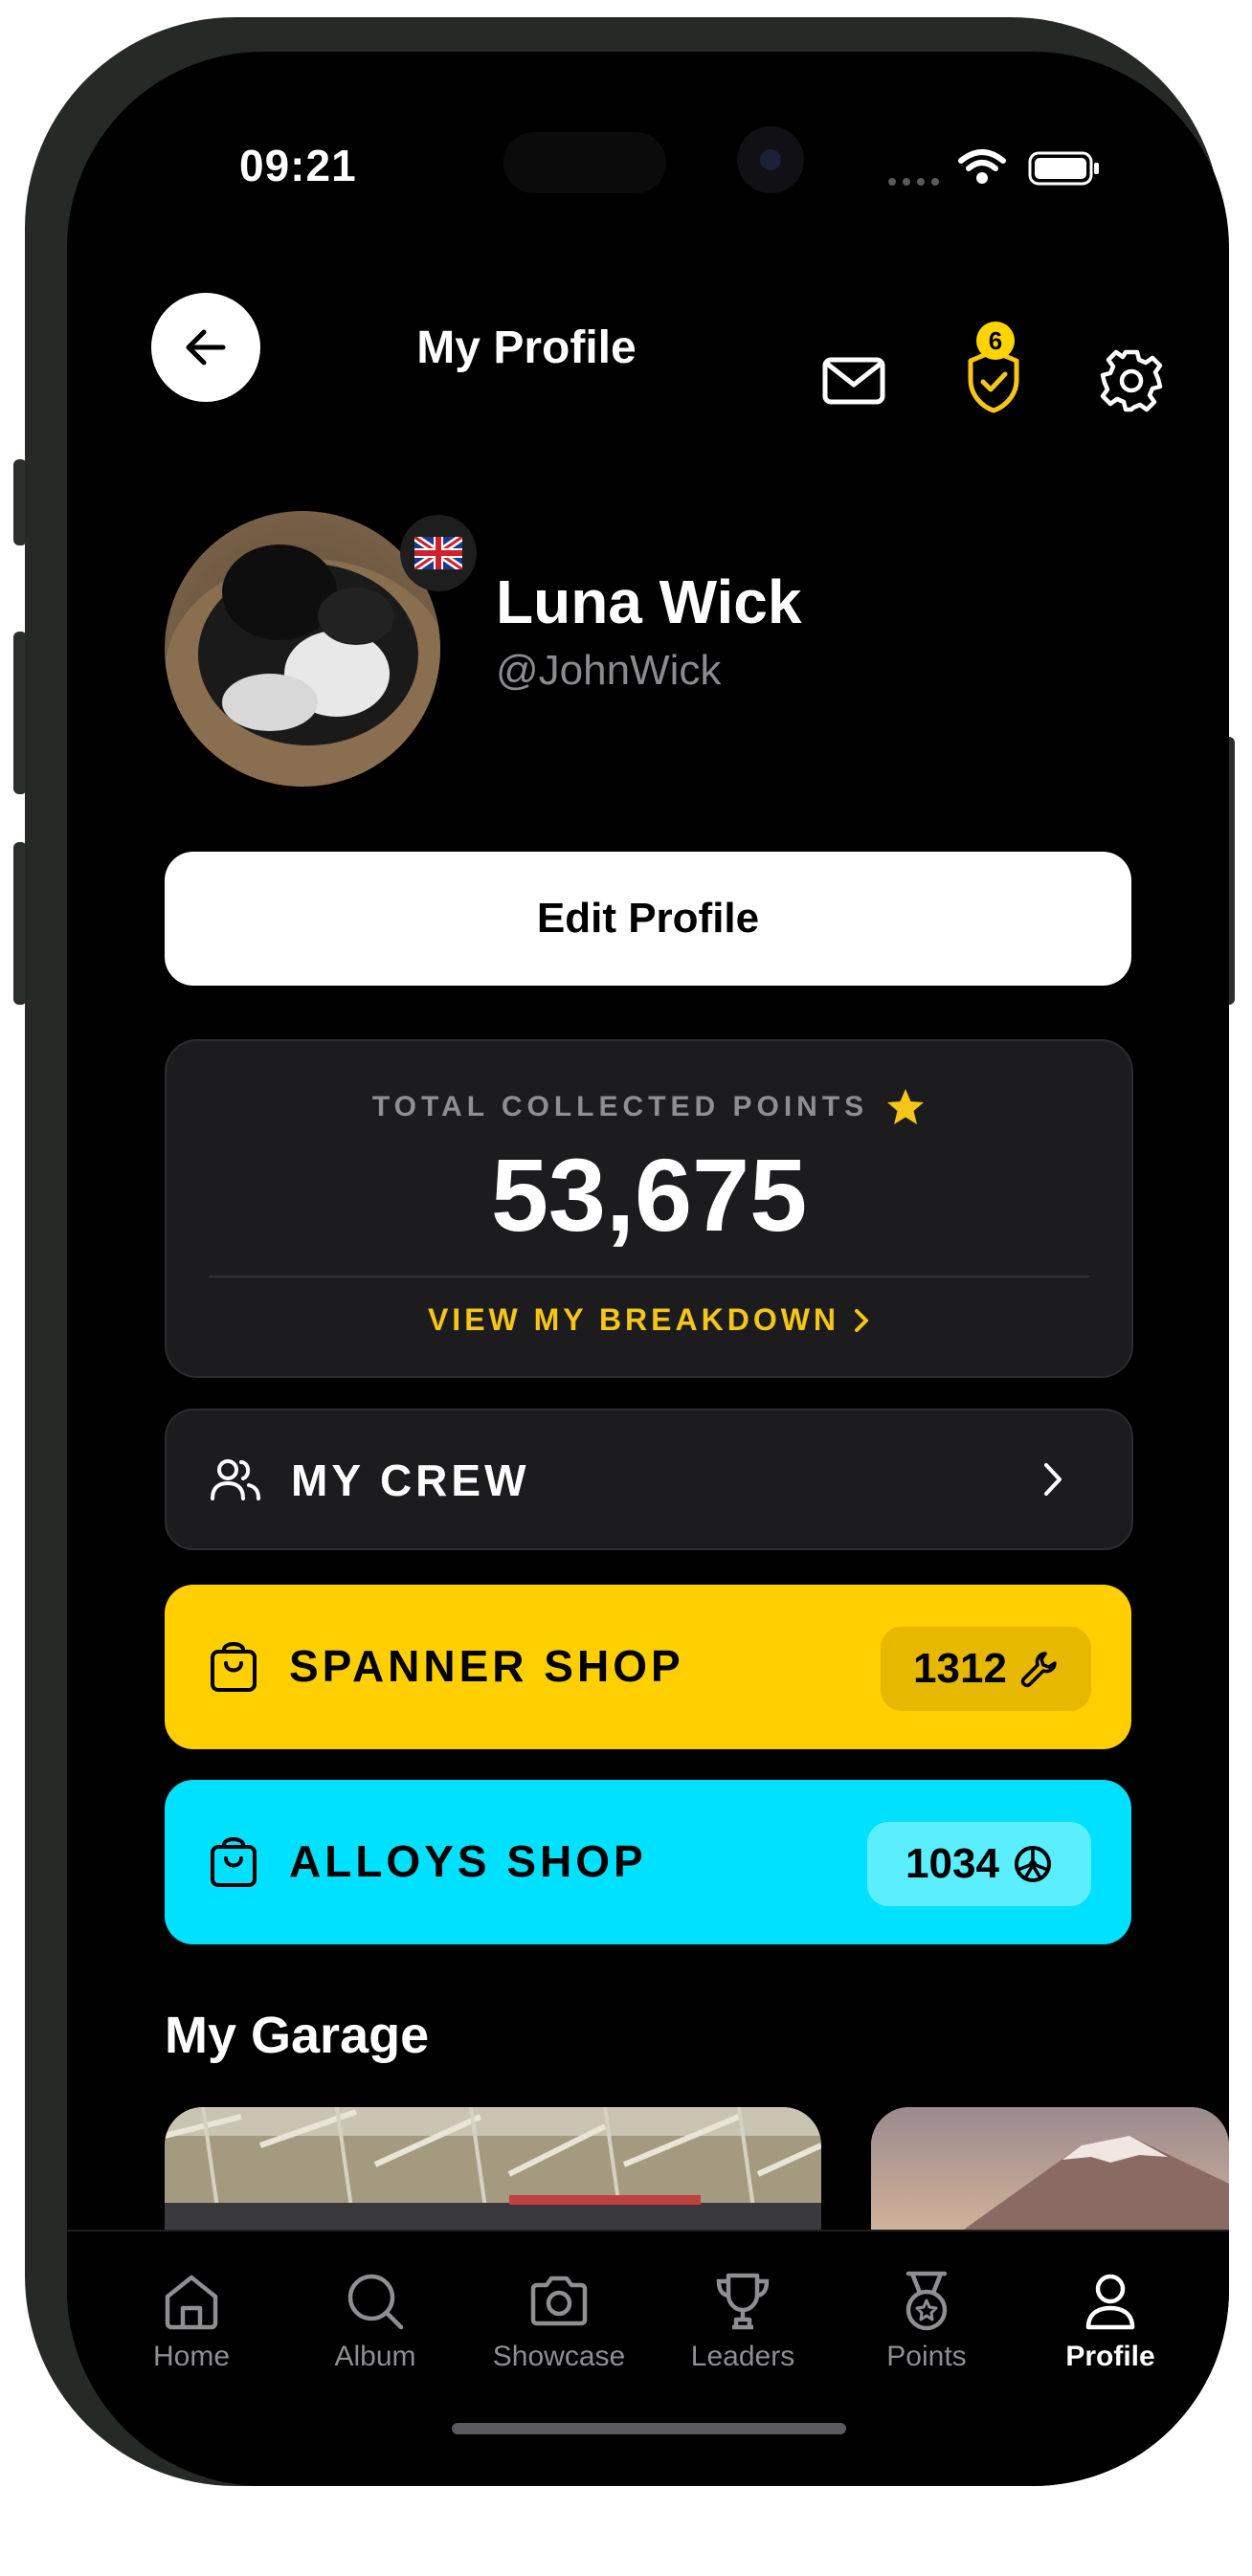 The image size is (1252, 2576). Describe the element at coordinates (235, 1479) in the screenshot. I see `people-icon` at that location.